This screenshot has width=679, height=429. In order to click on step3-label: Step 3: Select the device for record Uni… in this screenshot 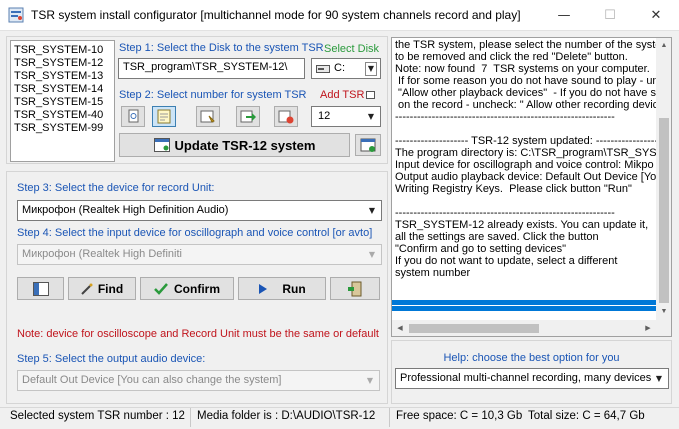, I will do `click(116, 188)`.